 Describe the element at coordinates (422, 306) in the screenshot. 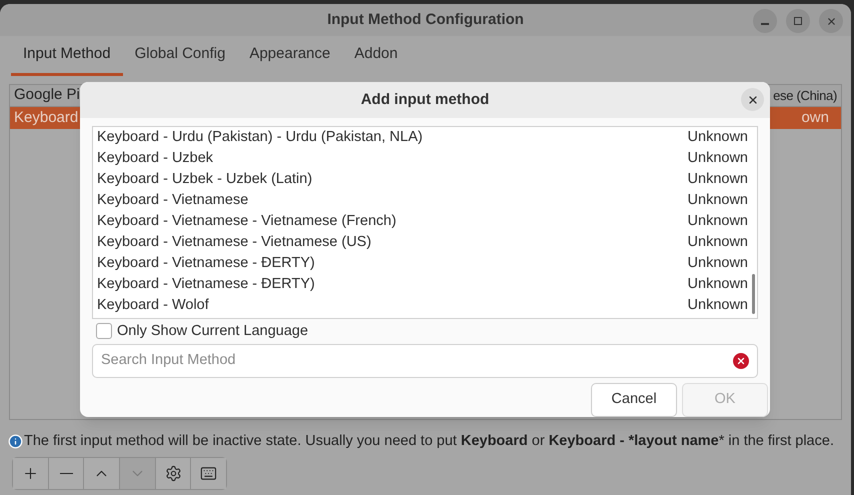

I see `method-row: Keyboard - Wolof Unknown` at that location.